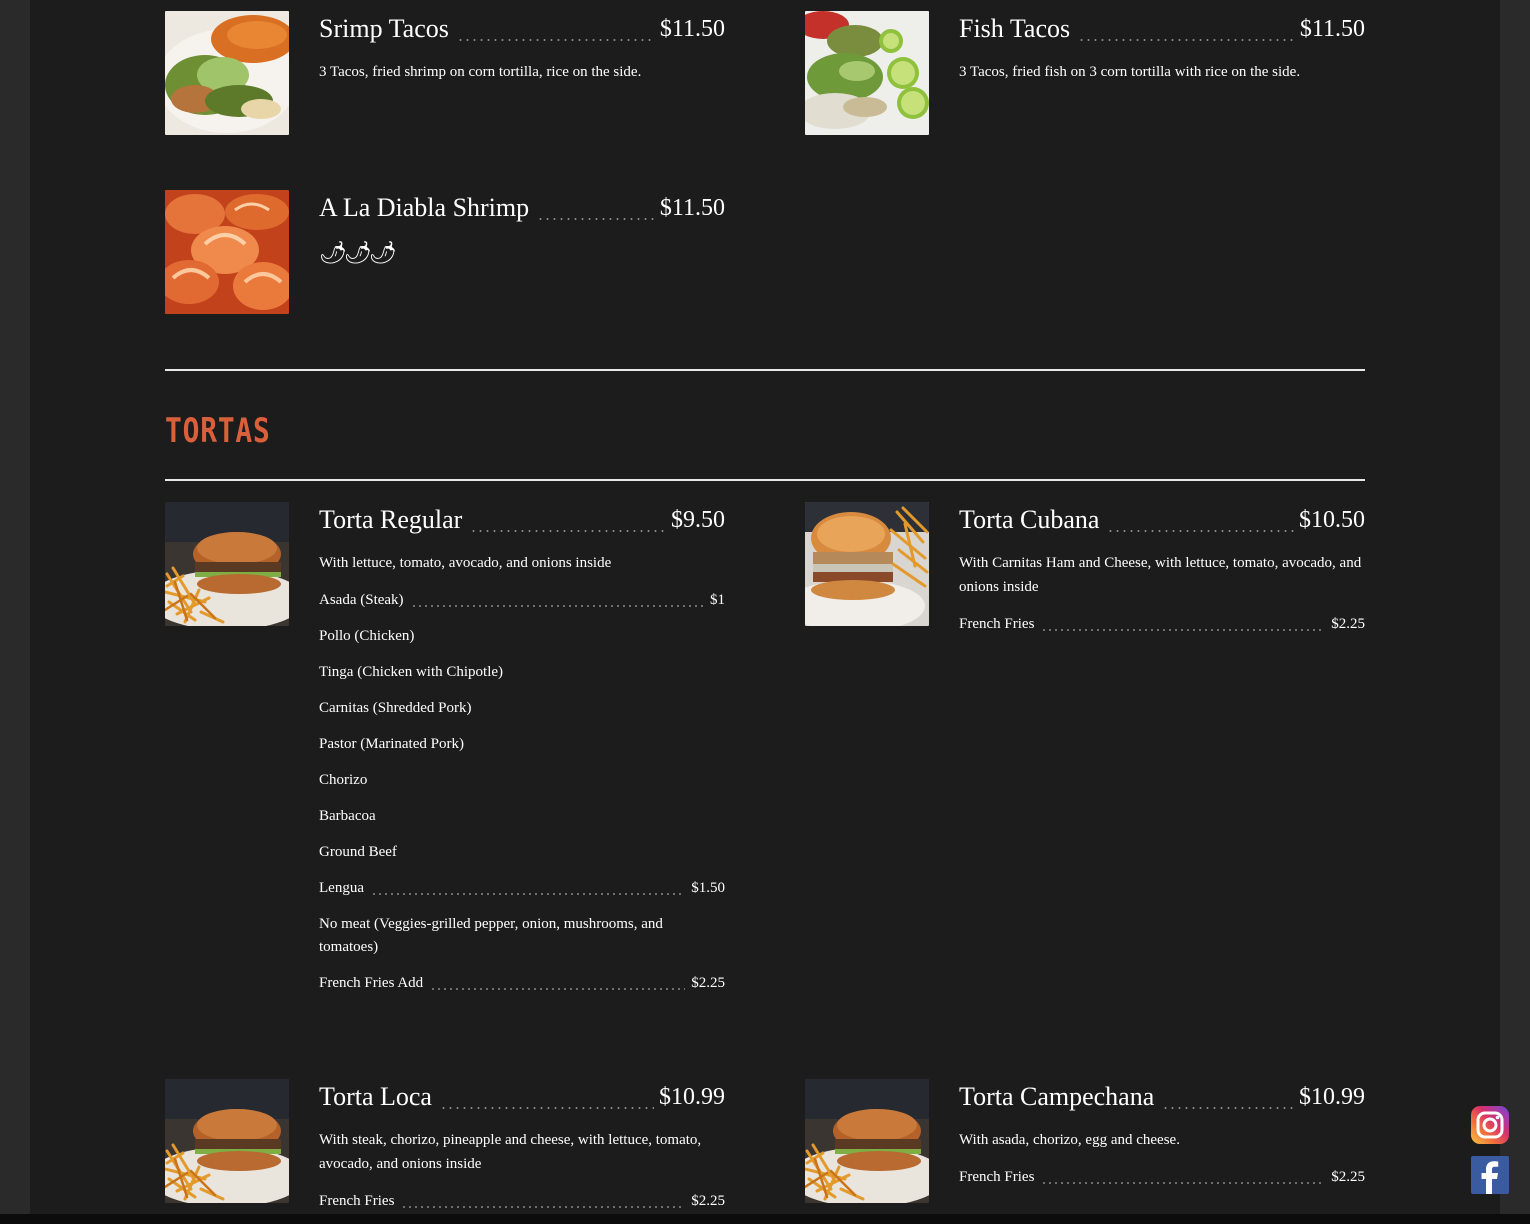 This screenshot has width=1530, height=1224. Describe the element at coordinates (1332, 520) in the screenshot. I see `item-price: $10.50` at that location.